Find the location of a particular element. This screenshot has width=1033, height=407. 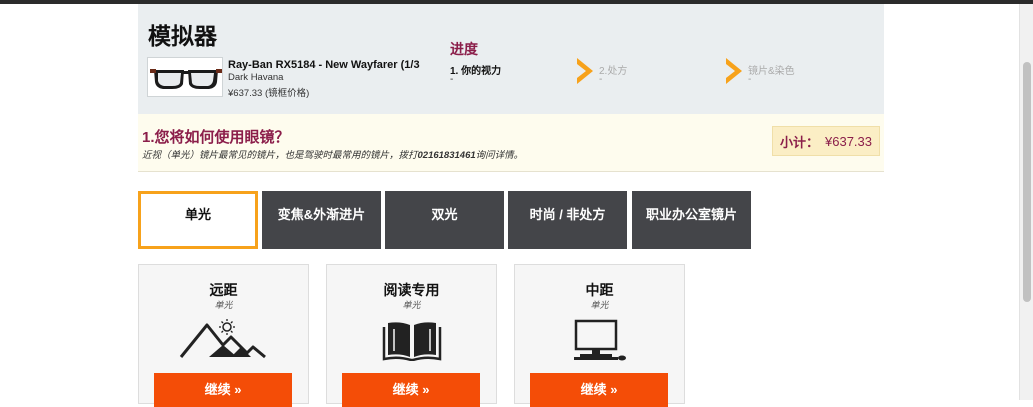

question-desc-text: 近视（单光）镜片最常见的镜片，也是驾驶时最常用的镜片，拨打 is located at coordinates (280, 155).